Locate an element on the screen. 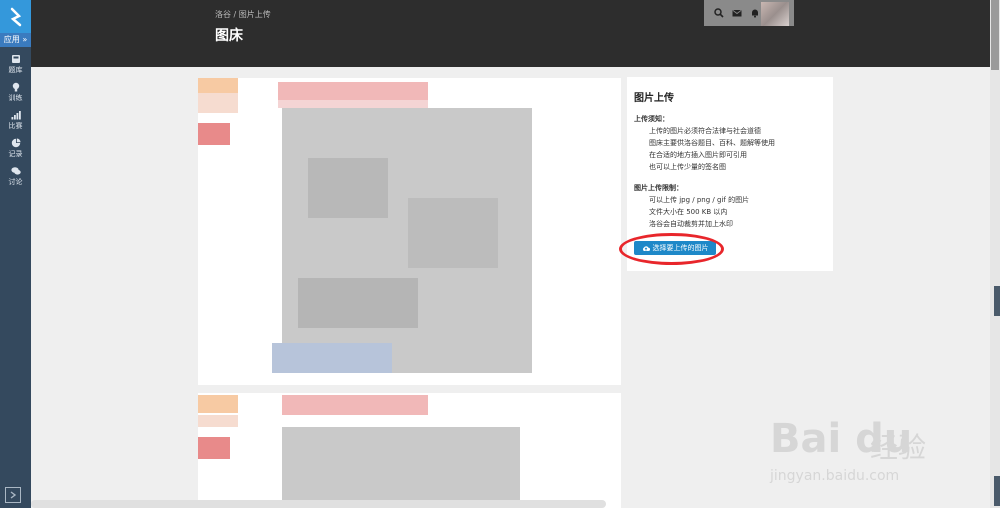 This screenshot has width=1000, height=508. app-menu-toggle: 应用 » is located at coordinates (15, 40).